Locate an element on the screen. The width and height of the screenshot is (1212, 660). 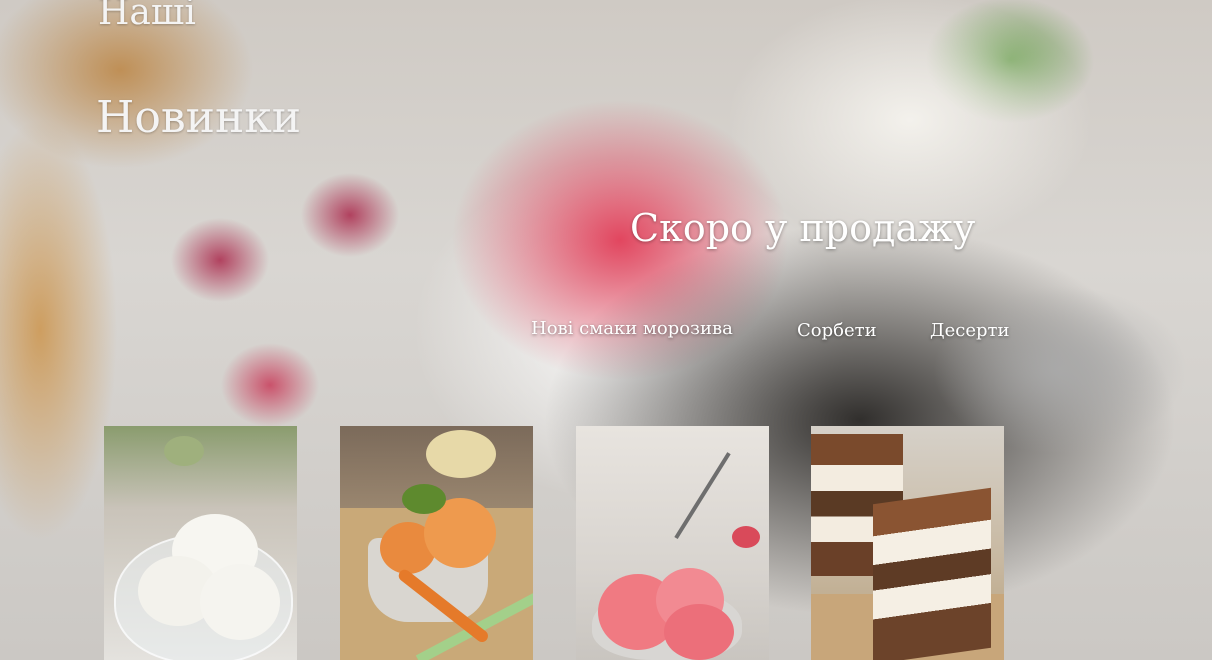
nav-link-sorbets: Сорбети is located at coordinates (837, 330).